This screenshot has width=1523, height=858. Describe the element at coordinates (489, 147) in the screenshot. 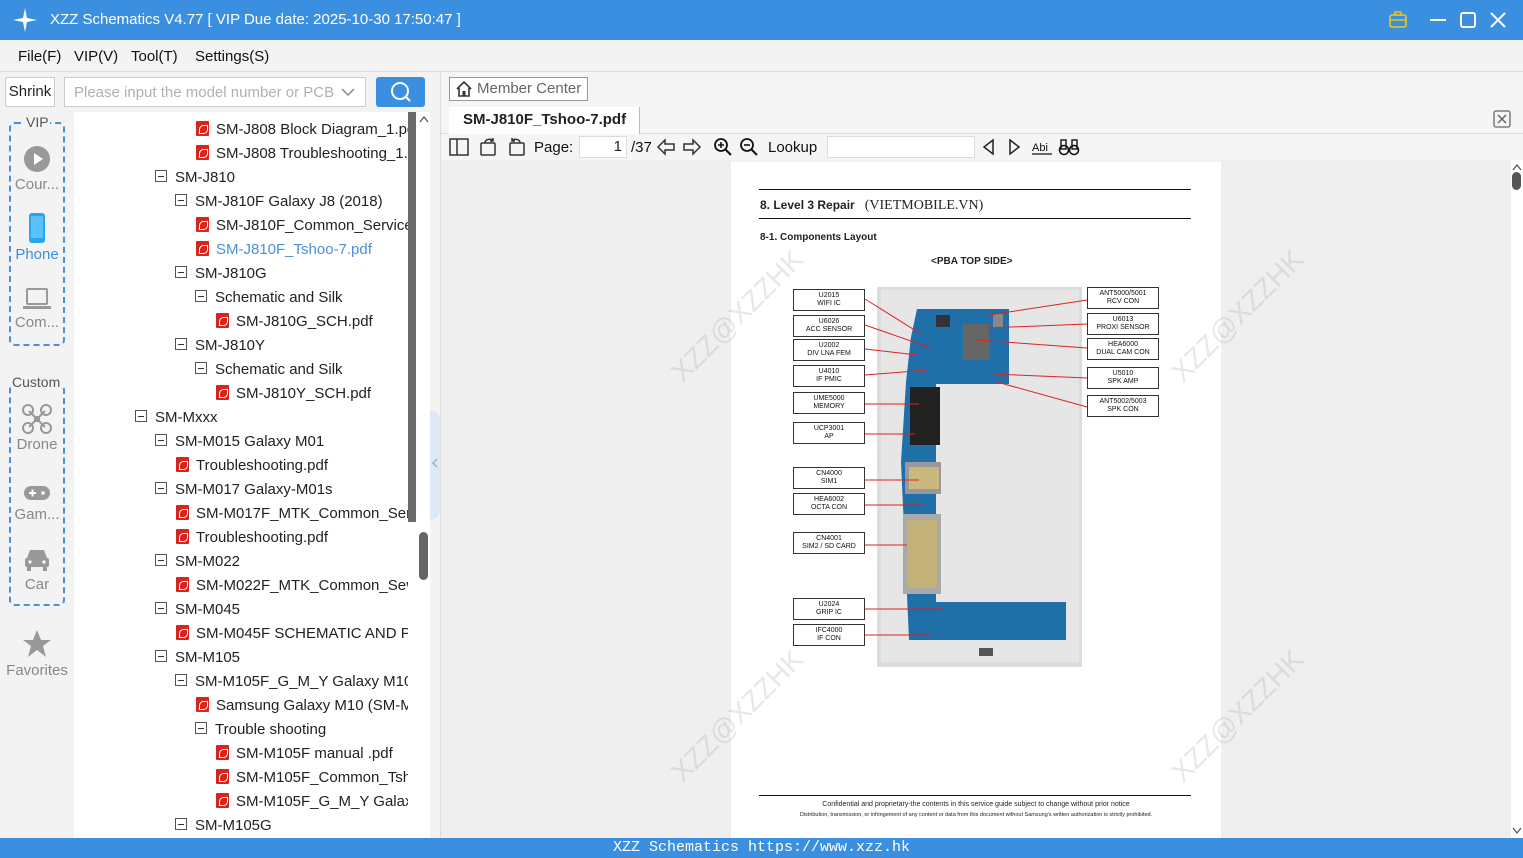

I see `rotate-left-icon` at that location.